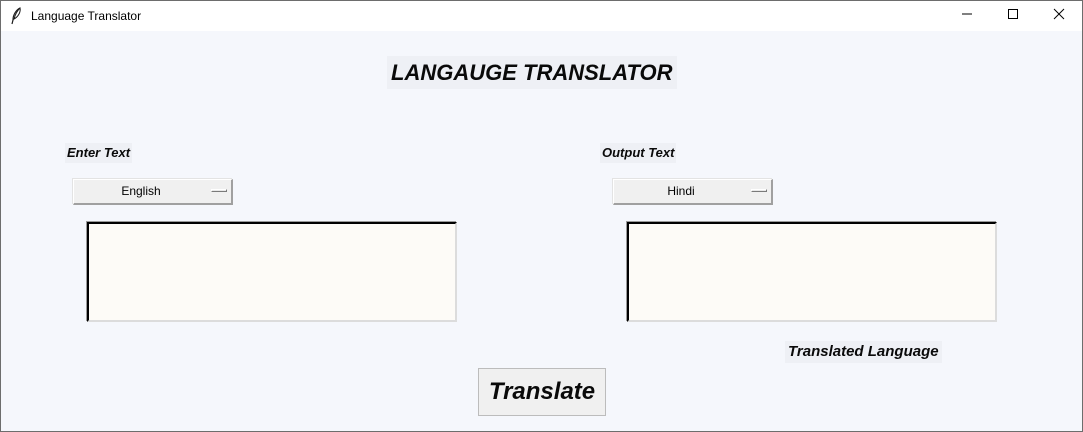 This screenshot has height=432, width=1083. Describe the element at coordinates (17, 16) in the screenshot. I see `feather-icon` at that location.